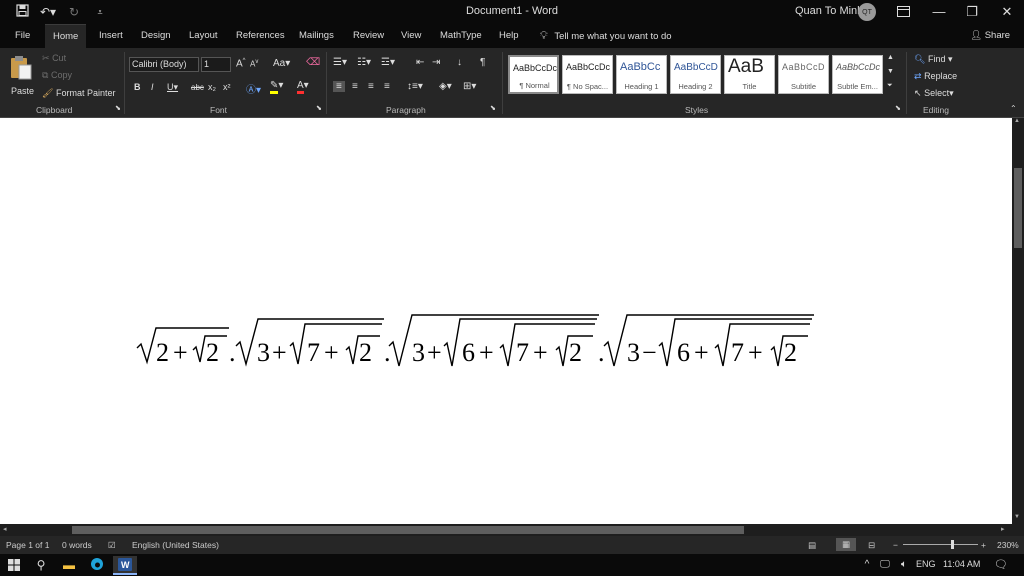 Image resolution: width=1024 pixels, height=576 pixels. What do you see at coordinates (212, 87) in the screenshot?
I see `subscript-button: x₂` at bounding box center [212, 87].